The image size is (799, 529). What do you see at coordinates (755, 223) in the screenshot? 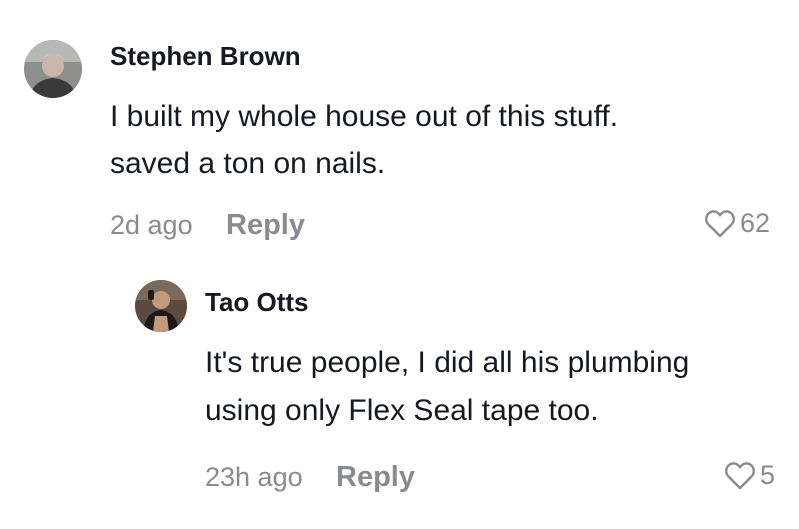
I see `like-count: 62` at bounding box center [755, 223].